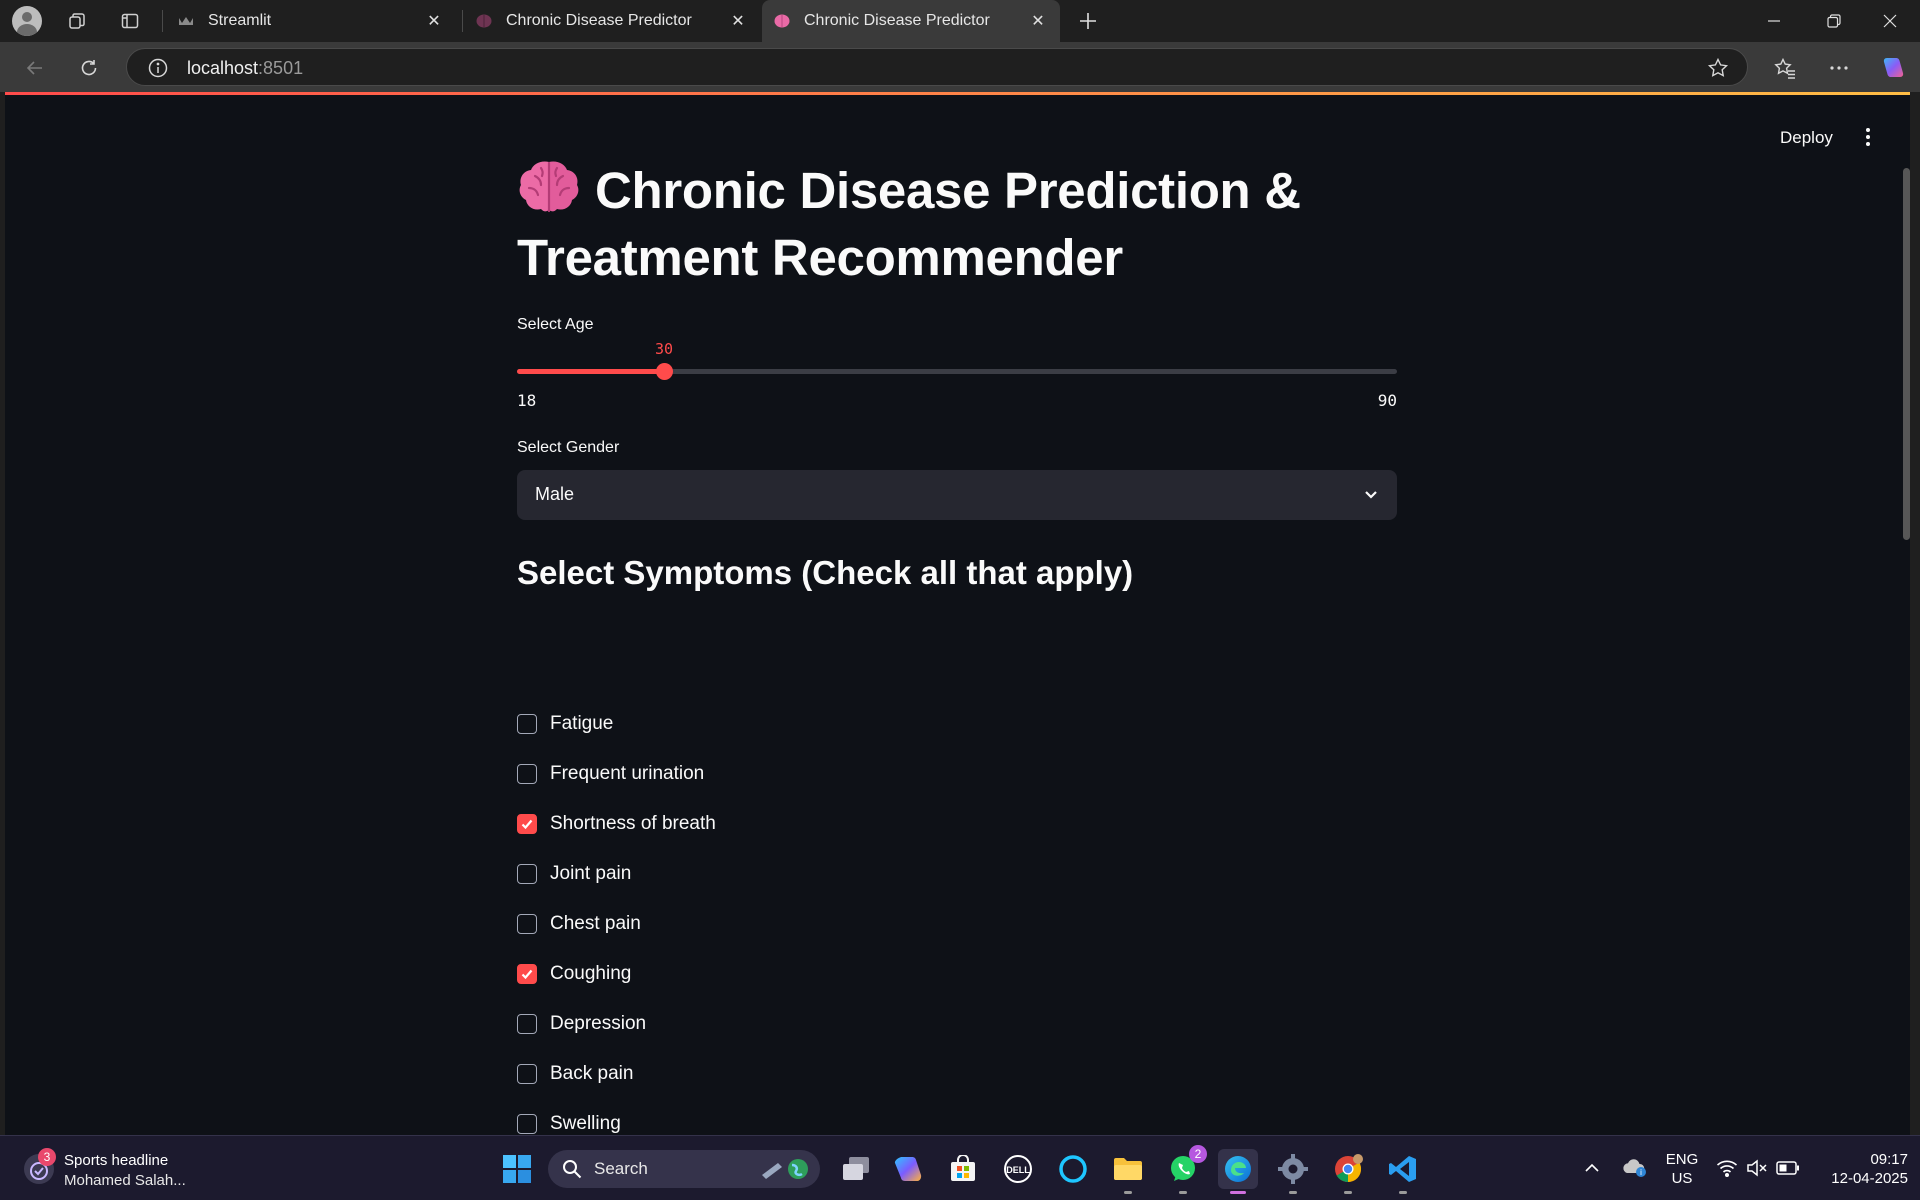 This screenshot has height=1200, width=1920. What do you see at coordinates (963, 1169) in the screenshot?
I see `microsoft-store-icon` at bounding box center [963, 1169].